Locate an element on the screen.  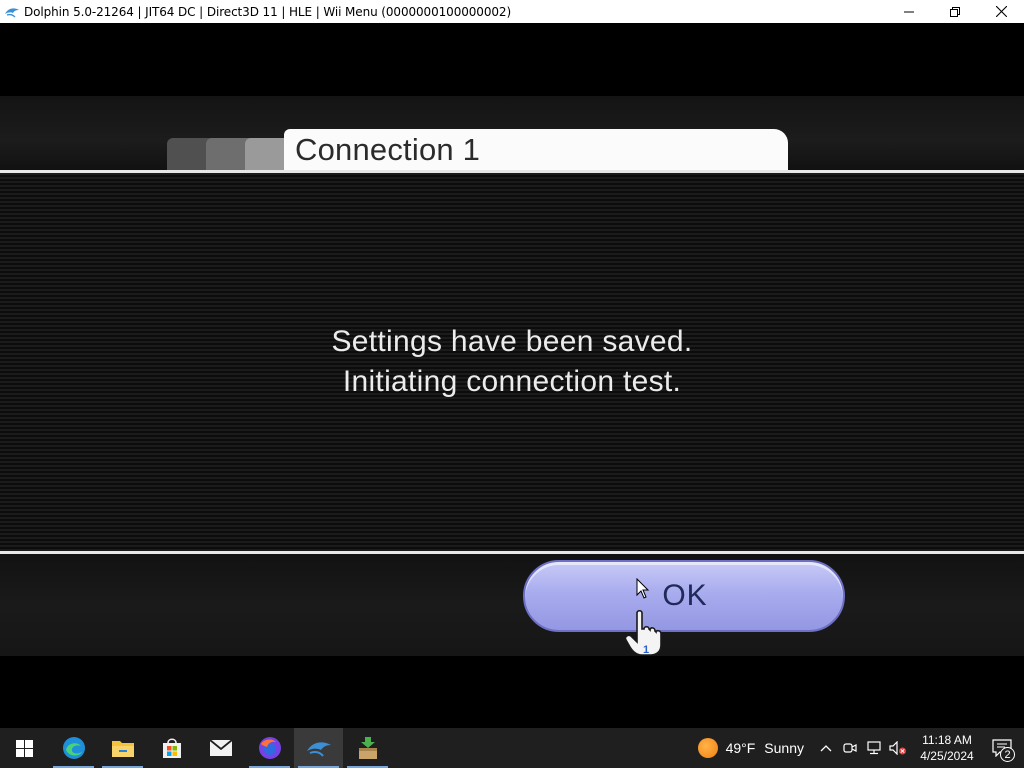
clock: 11:18 AM 4/25/2024 is located at coordinates (947, 748).